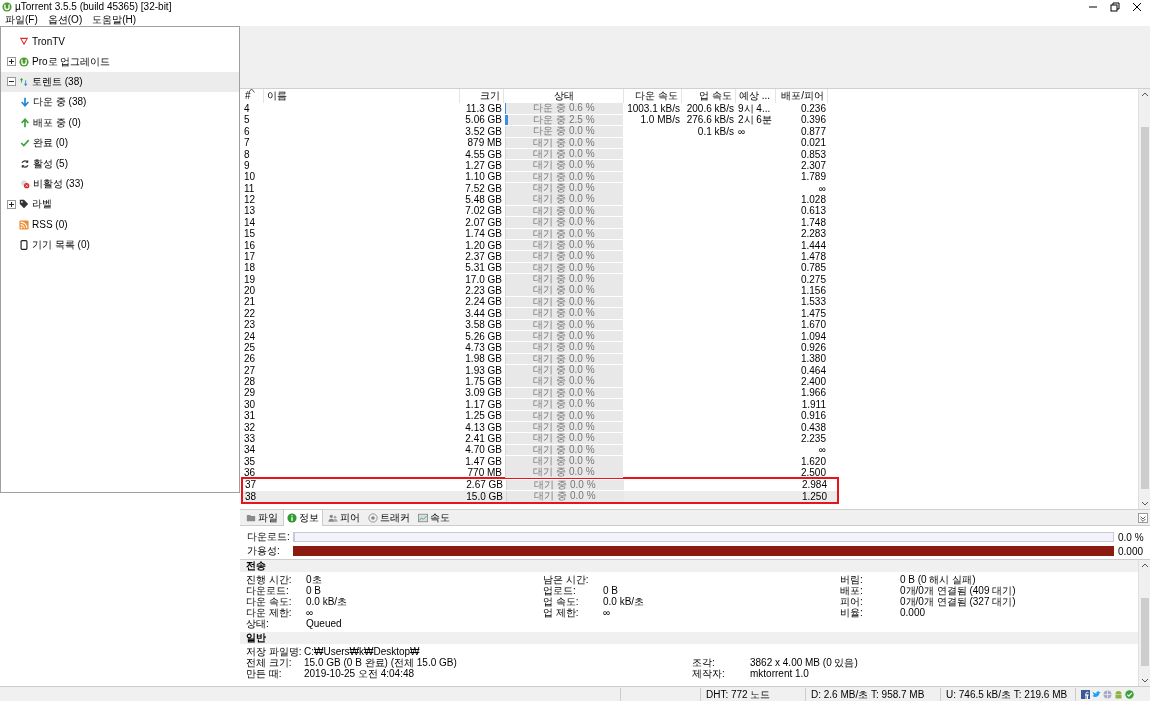  What do you see at coordinates (120, 224) in the screenshot?
I see `sidebar-item: RSS (0)` at bounding box center [120, 224].